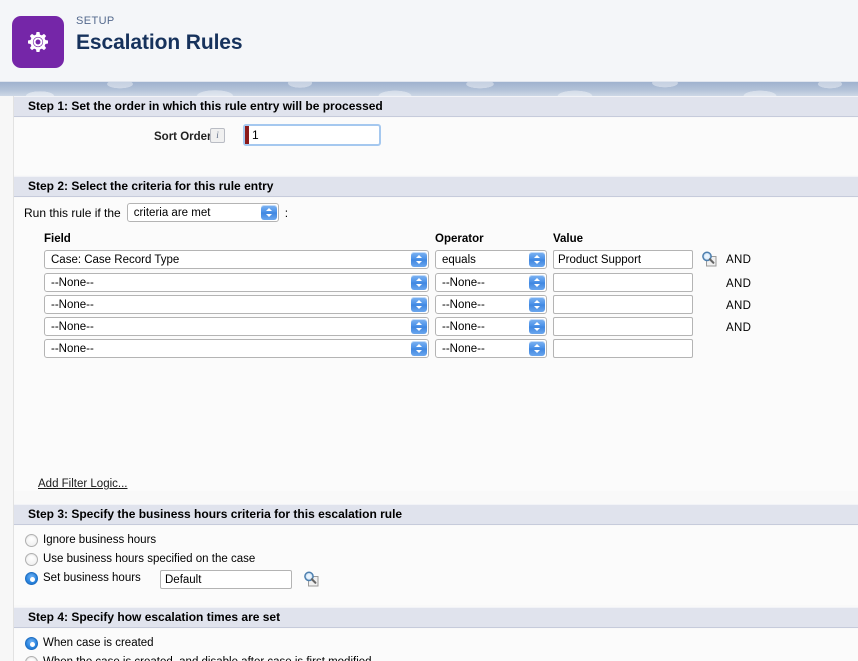 The image size is (858, 661). I want to click on run-rule-colon: :, so click(286, 212).